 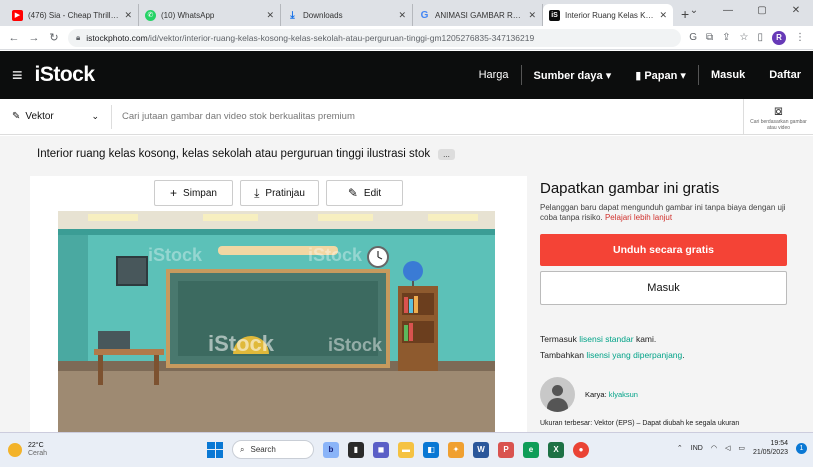 I want to click on volume-icon: ◁, so click(x=727, y=448).